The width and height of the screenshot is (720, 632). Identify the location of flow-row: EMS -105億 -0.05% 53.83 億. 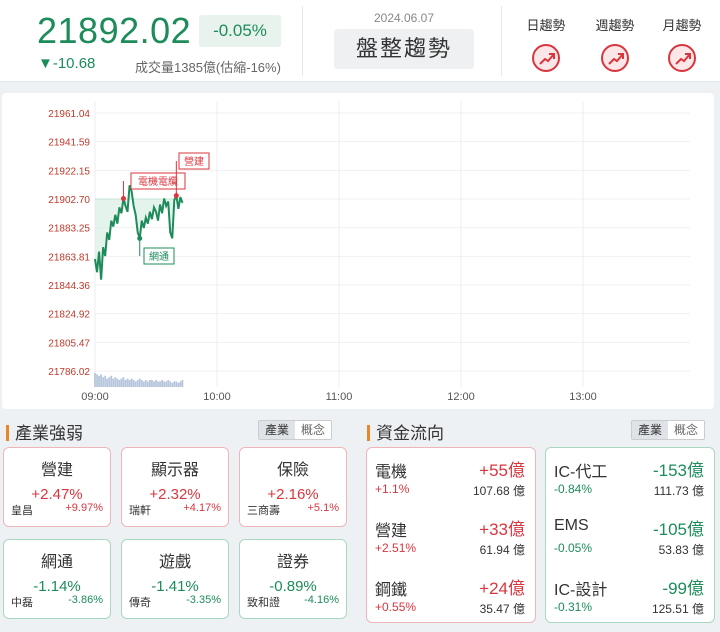
(630, 544).